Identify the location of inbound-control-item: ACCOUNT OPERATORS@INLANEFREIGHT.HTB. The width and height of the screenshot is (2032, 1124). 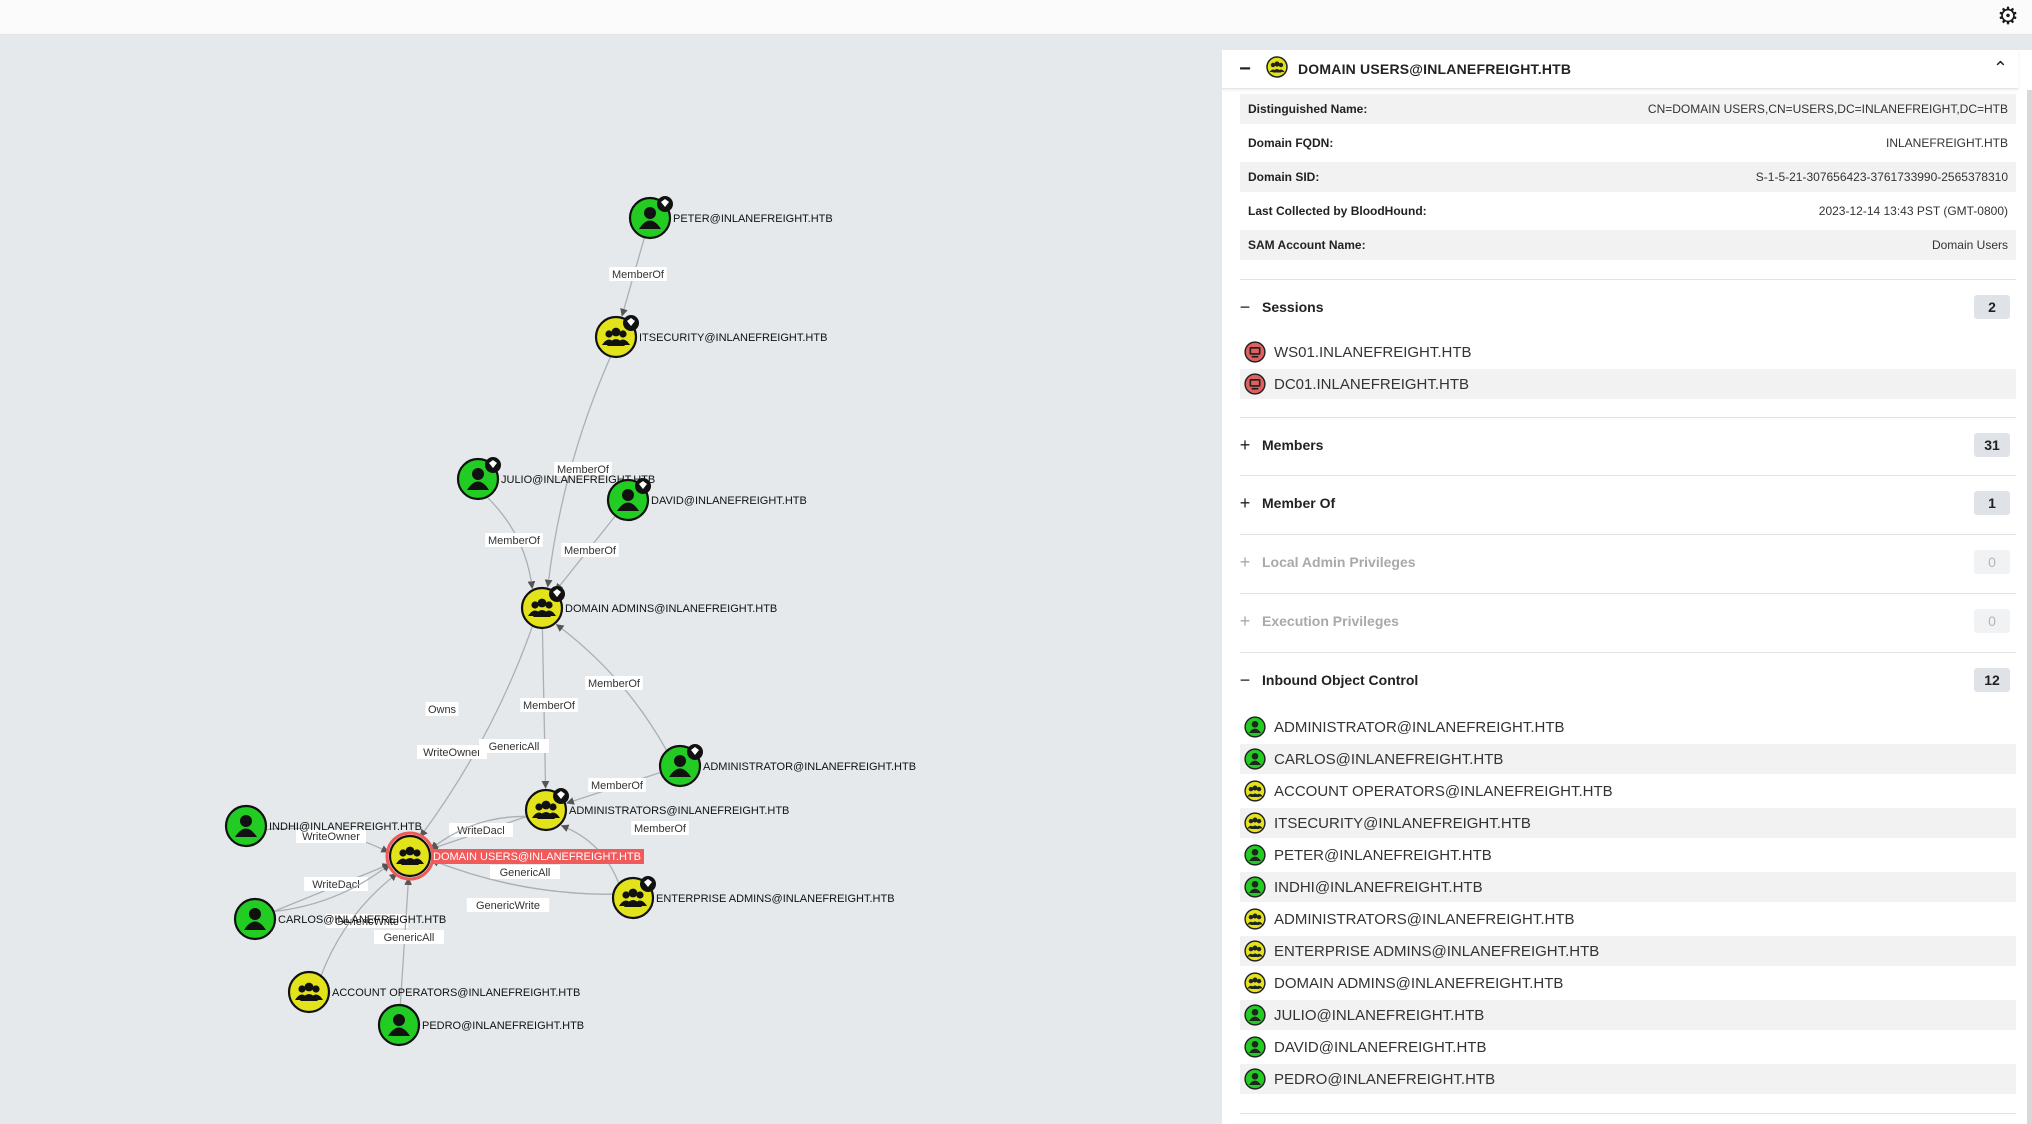
(1628, 791).